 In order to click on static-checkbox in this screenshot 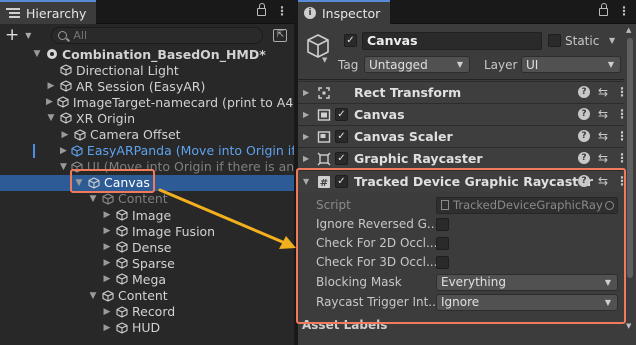, I will do `click(554, 40)`.